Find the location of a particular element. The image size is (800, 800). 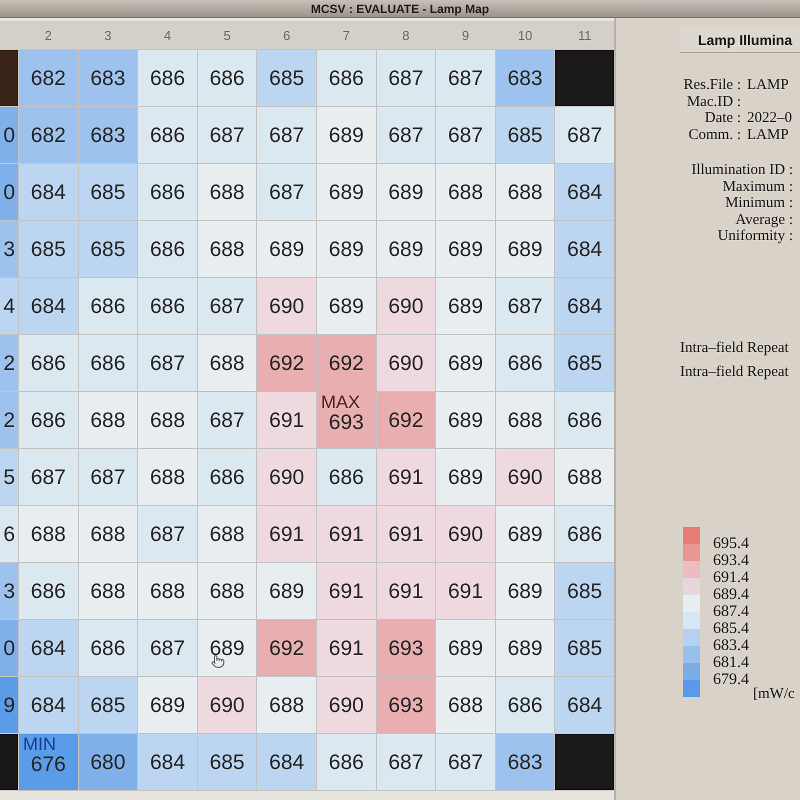

marker-label: MAX is located at coordinates (340, 402).